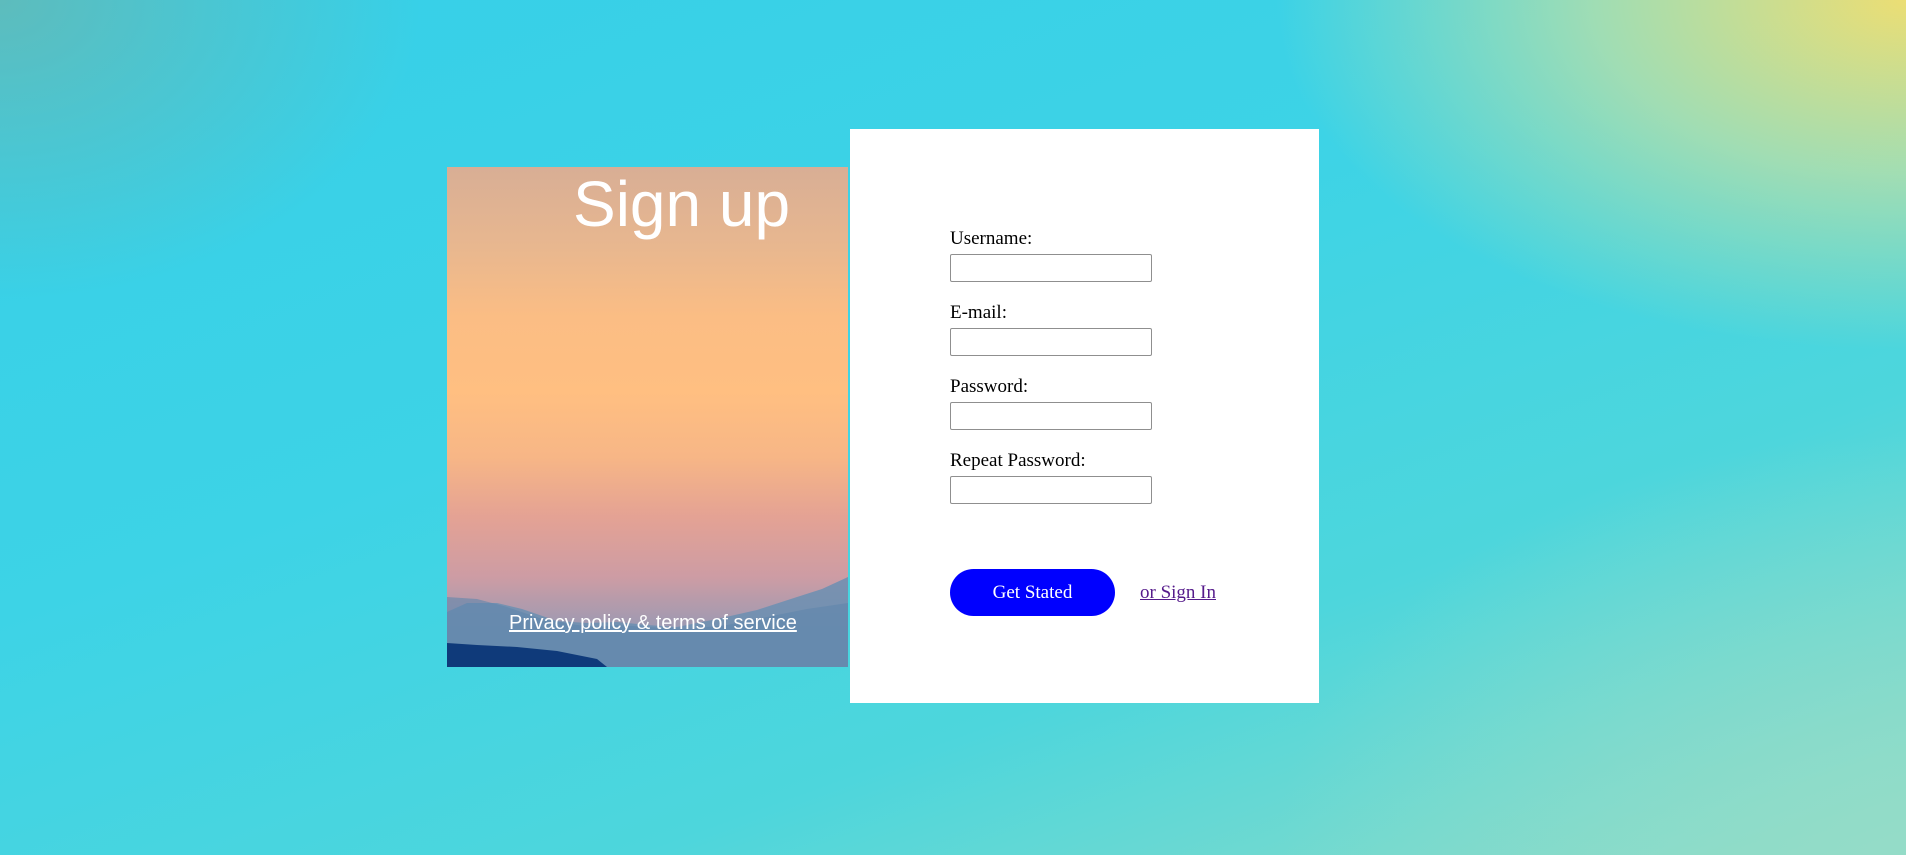  What do you see at coordinates (1178, 593) in the screenshot?
I see `sign-in-link: or Sign In` at bounding box center [1178, 593].